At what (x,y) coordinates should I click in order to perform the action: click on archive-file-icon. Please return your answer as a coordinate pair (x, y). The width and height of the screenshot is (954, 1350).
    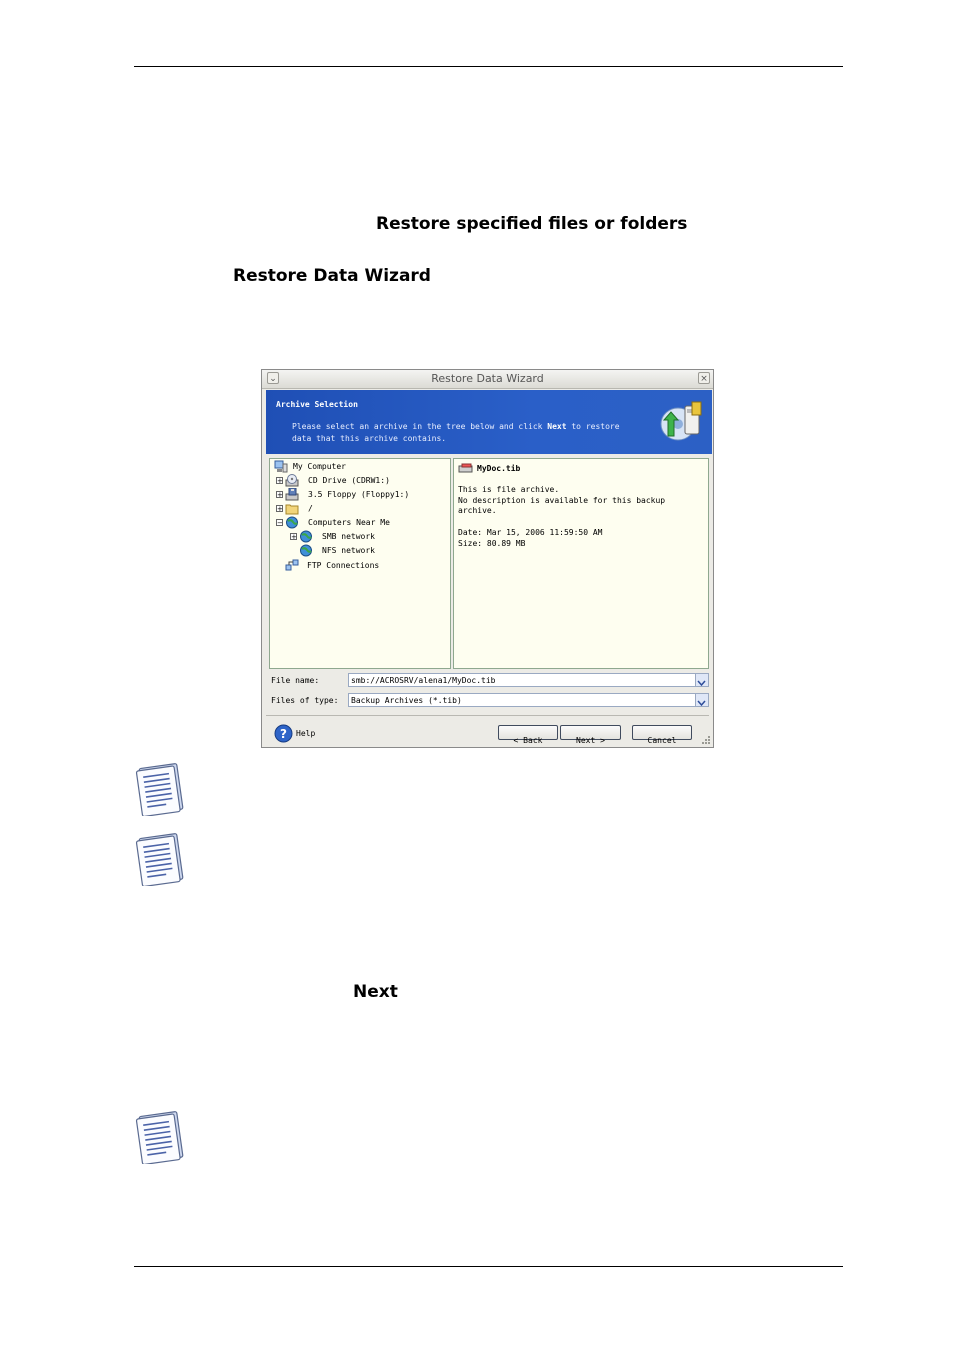
    Looking at the image, I should click on (465, 468).